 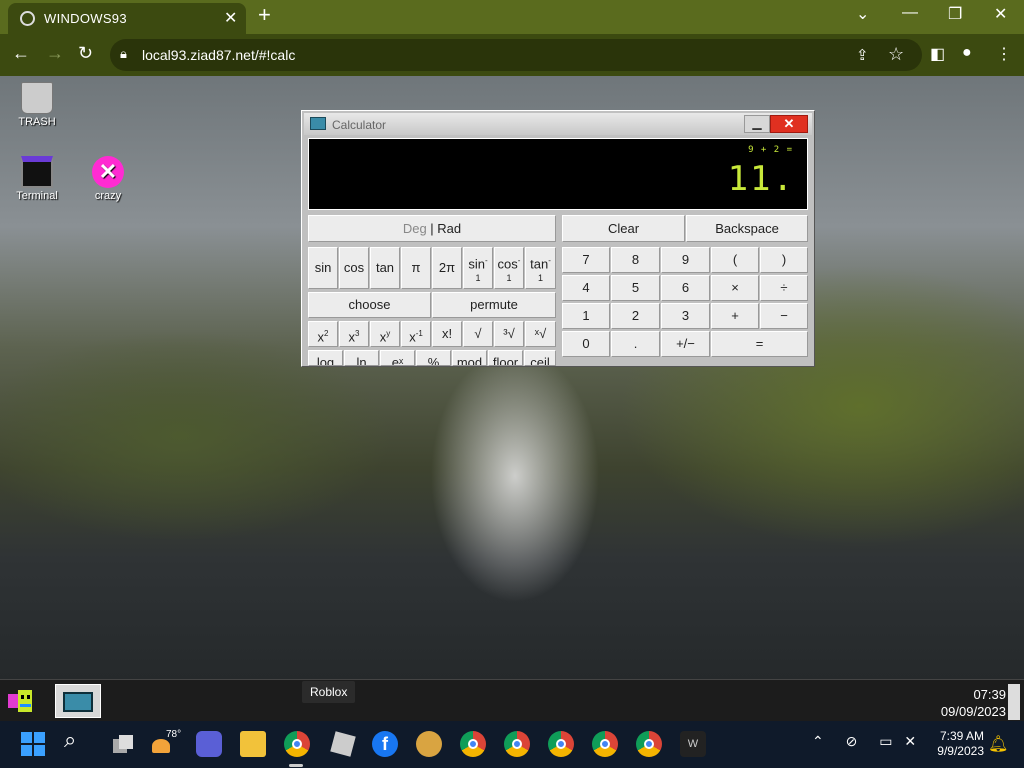 I want to click on tab-search-icon: ⌄, so click(x=862, y=14).